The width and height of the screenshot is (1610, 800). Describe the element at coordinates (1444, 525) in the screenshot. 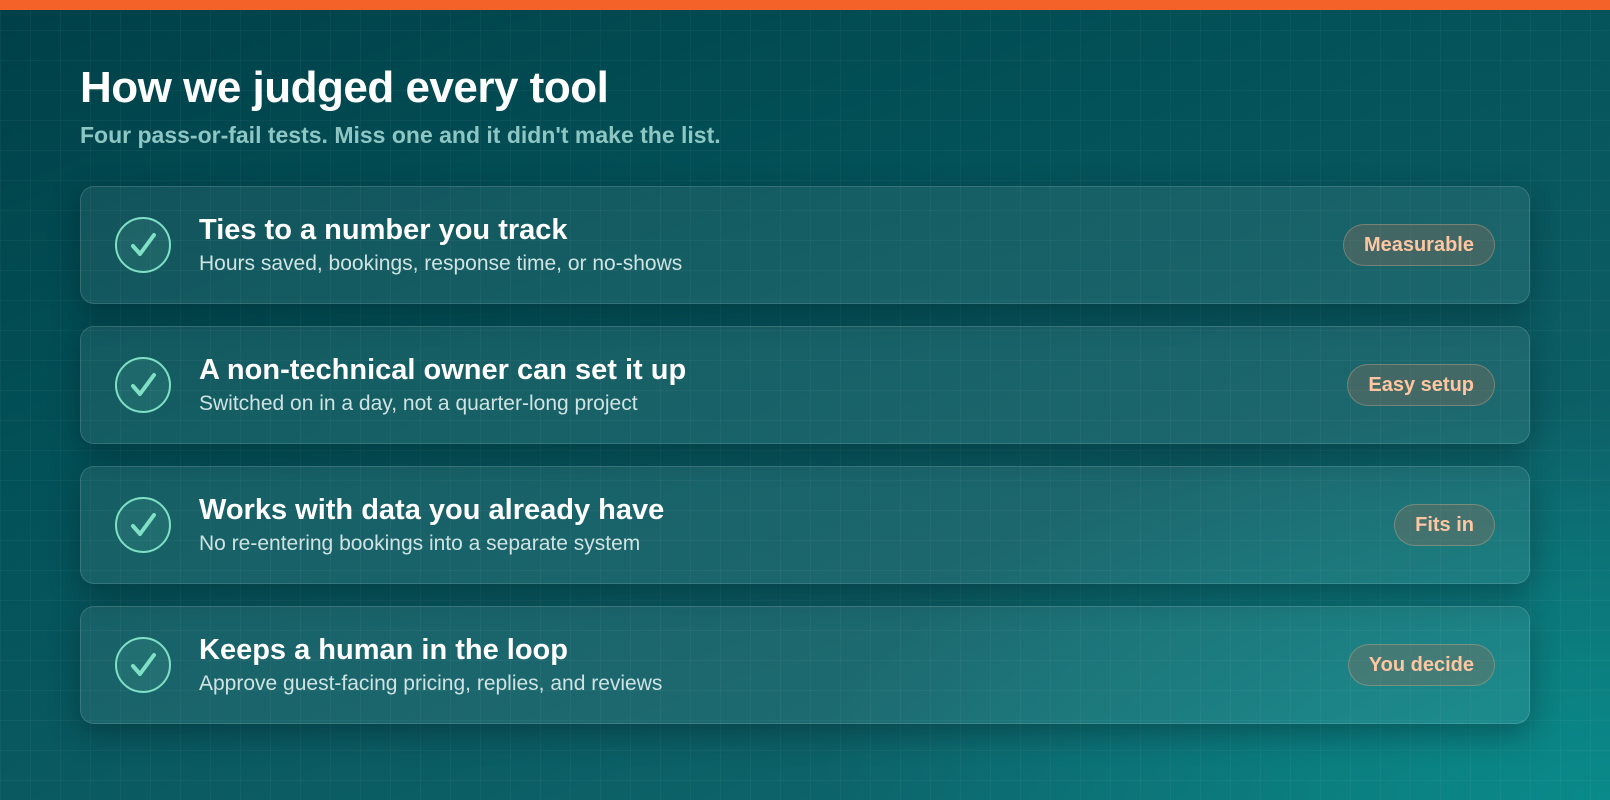

I see `criterion-badge: Fits in` at that location.